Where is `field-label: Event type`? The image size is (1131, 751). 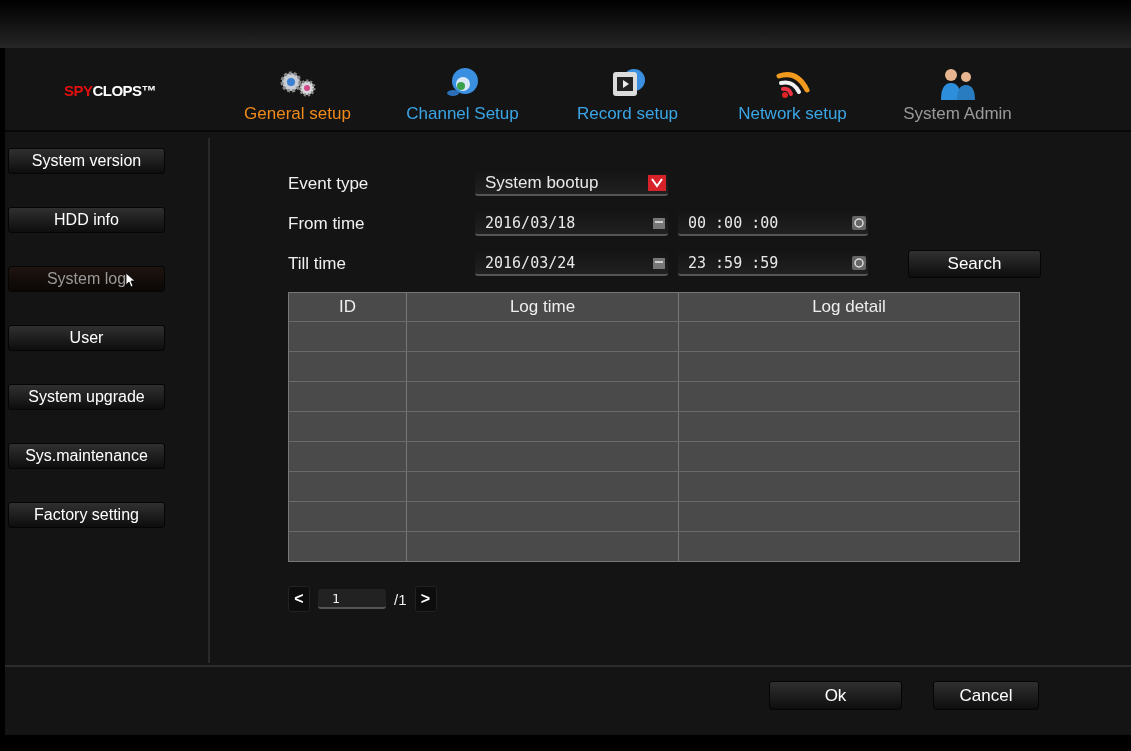 field-label: Event type is located at coordinates (329, 184).